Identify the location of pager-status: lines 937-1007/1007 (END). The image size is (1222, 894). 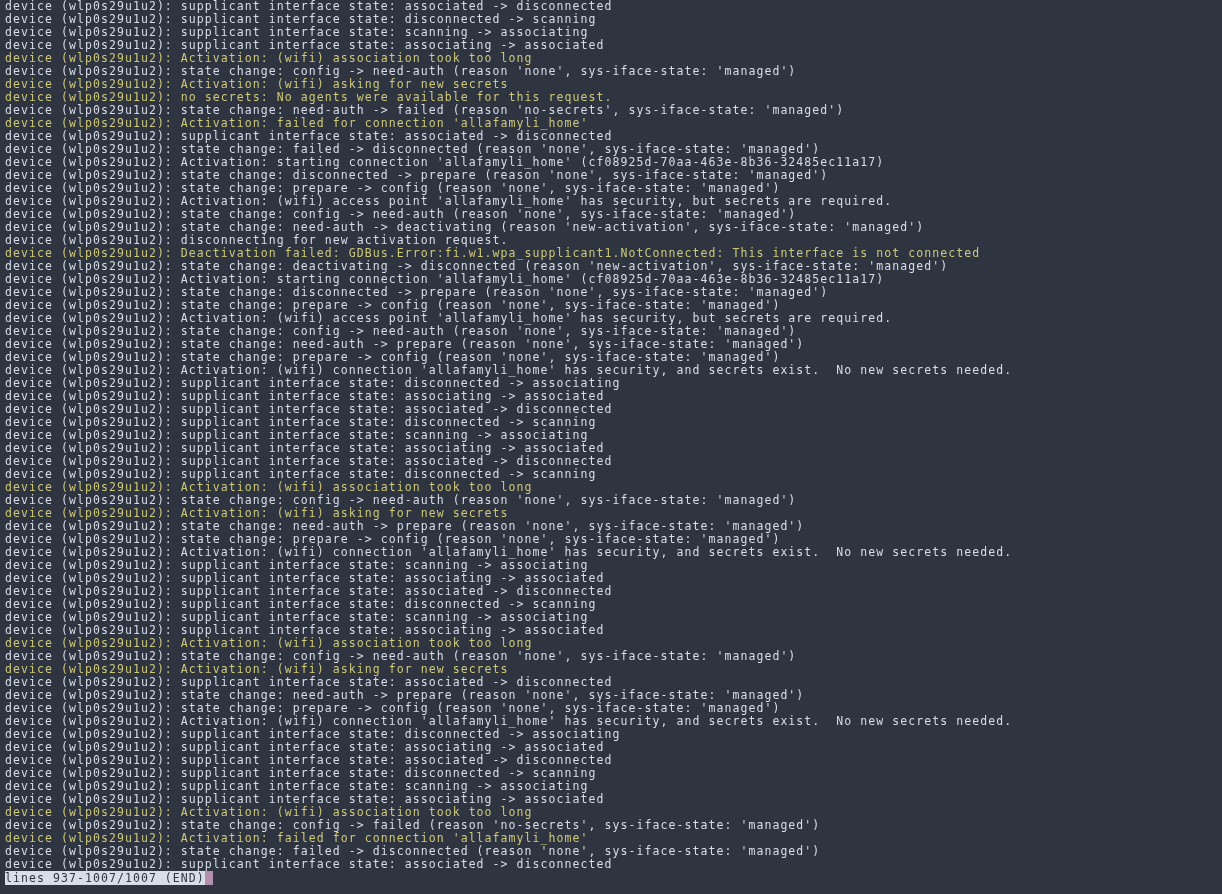
(105, 878).